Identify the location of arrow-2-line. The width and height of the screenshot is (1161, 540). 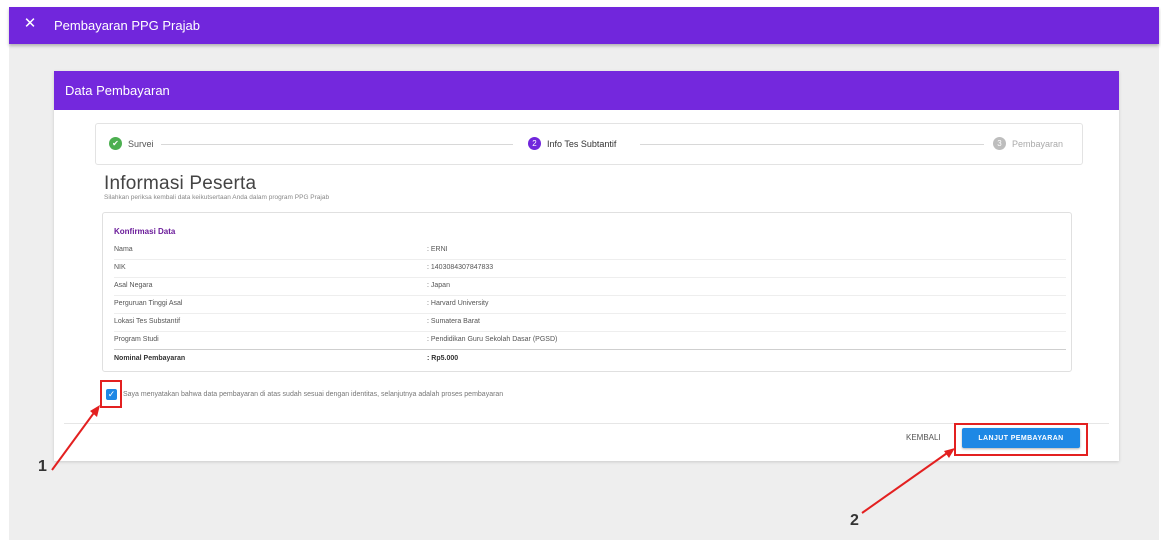
(906, 482).